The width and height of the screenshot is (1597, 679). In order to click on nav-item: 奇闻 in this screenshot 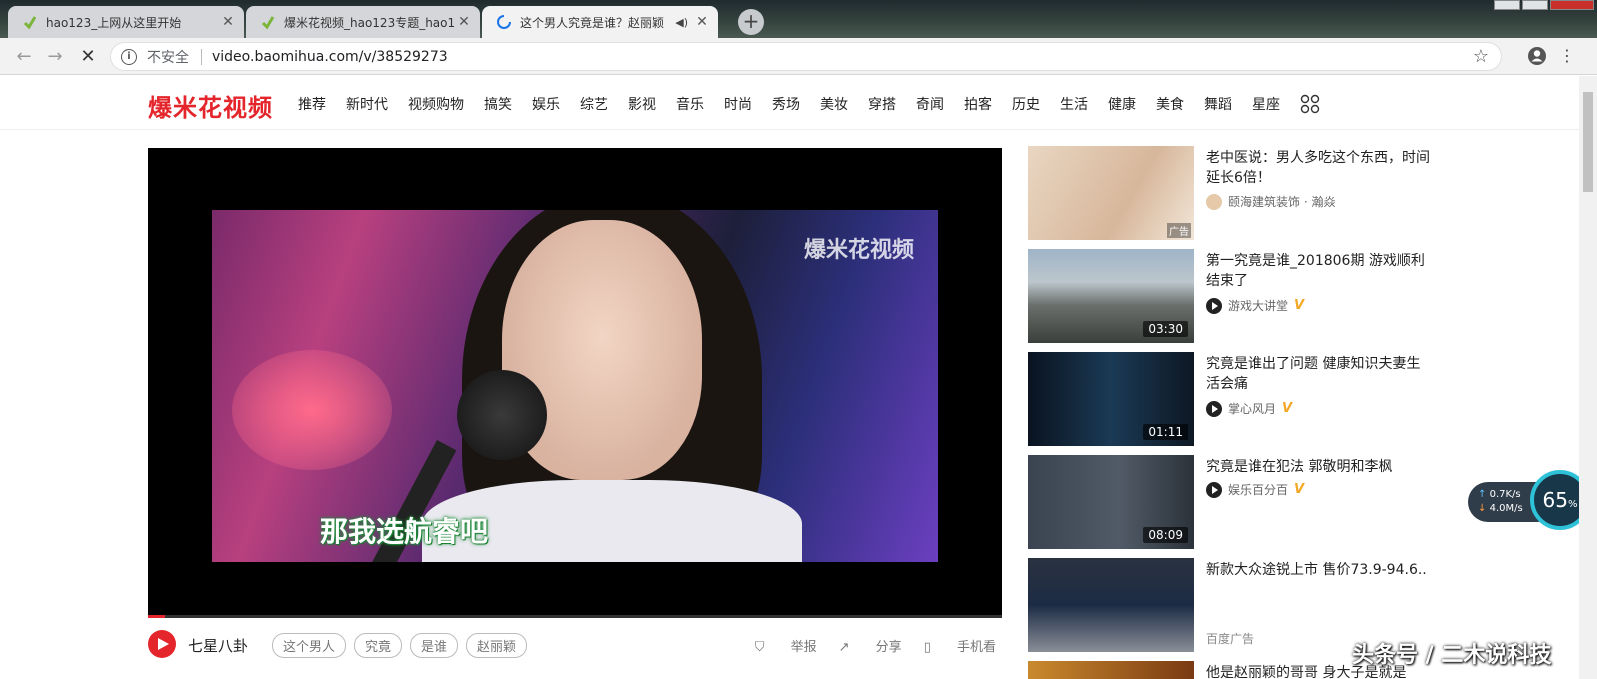, I will do `click(930, 104)`.